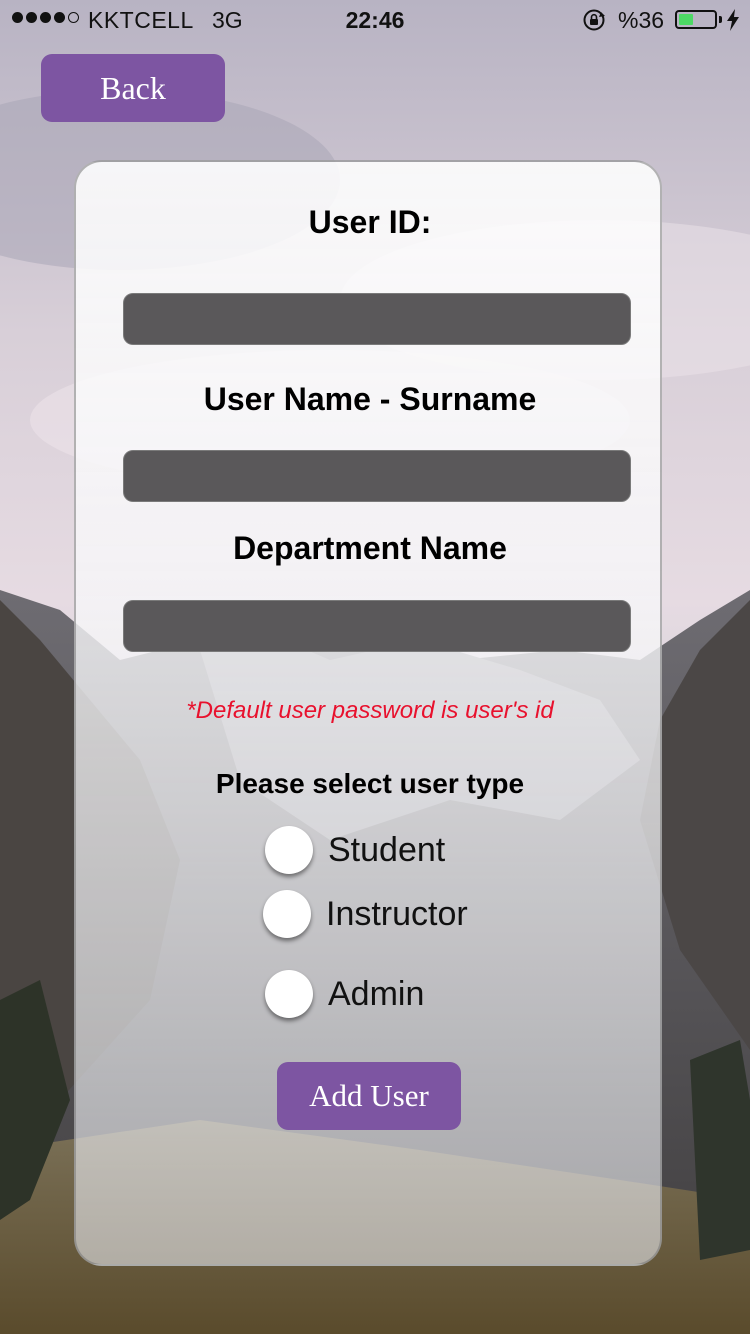 The height and width of the screenshot is (1334, 750). I want to click on back-button: Back, so click(133, 88).